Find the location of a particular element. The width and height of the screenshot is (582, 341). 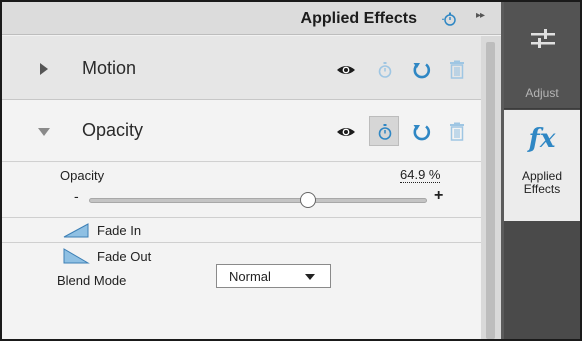

effect-name-opacity: Opacity is located at coordinates (113, 130).